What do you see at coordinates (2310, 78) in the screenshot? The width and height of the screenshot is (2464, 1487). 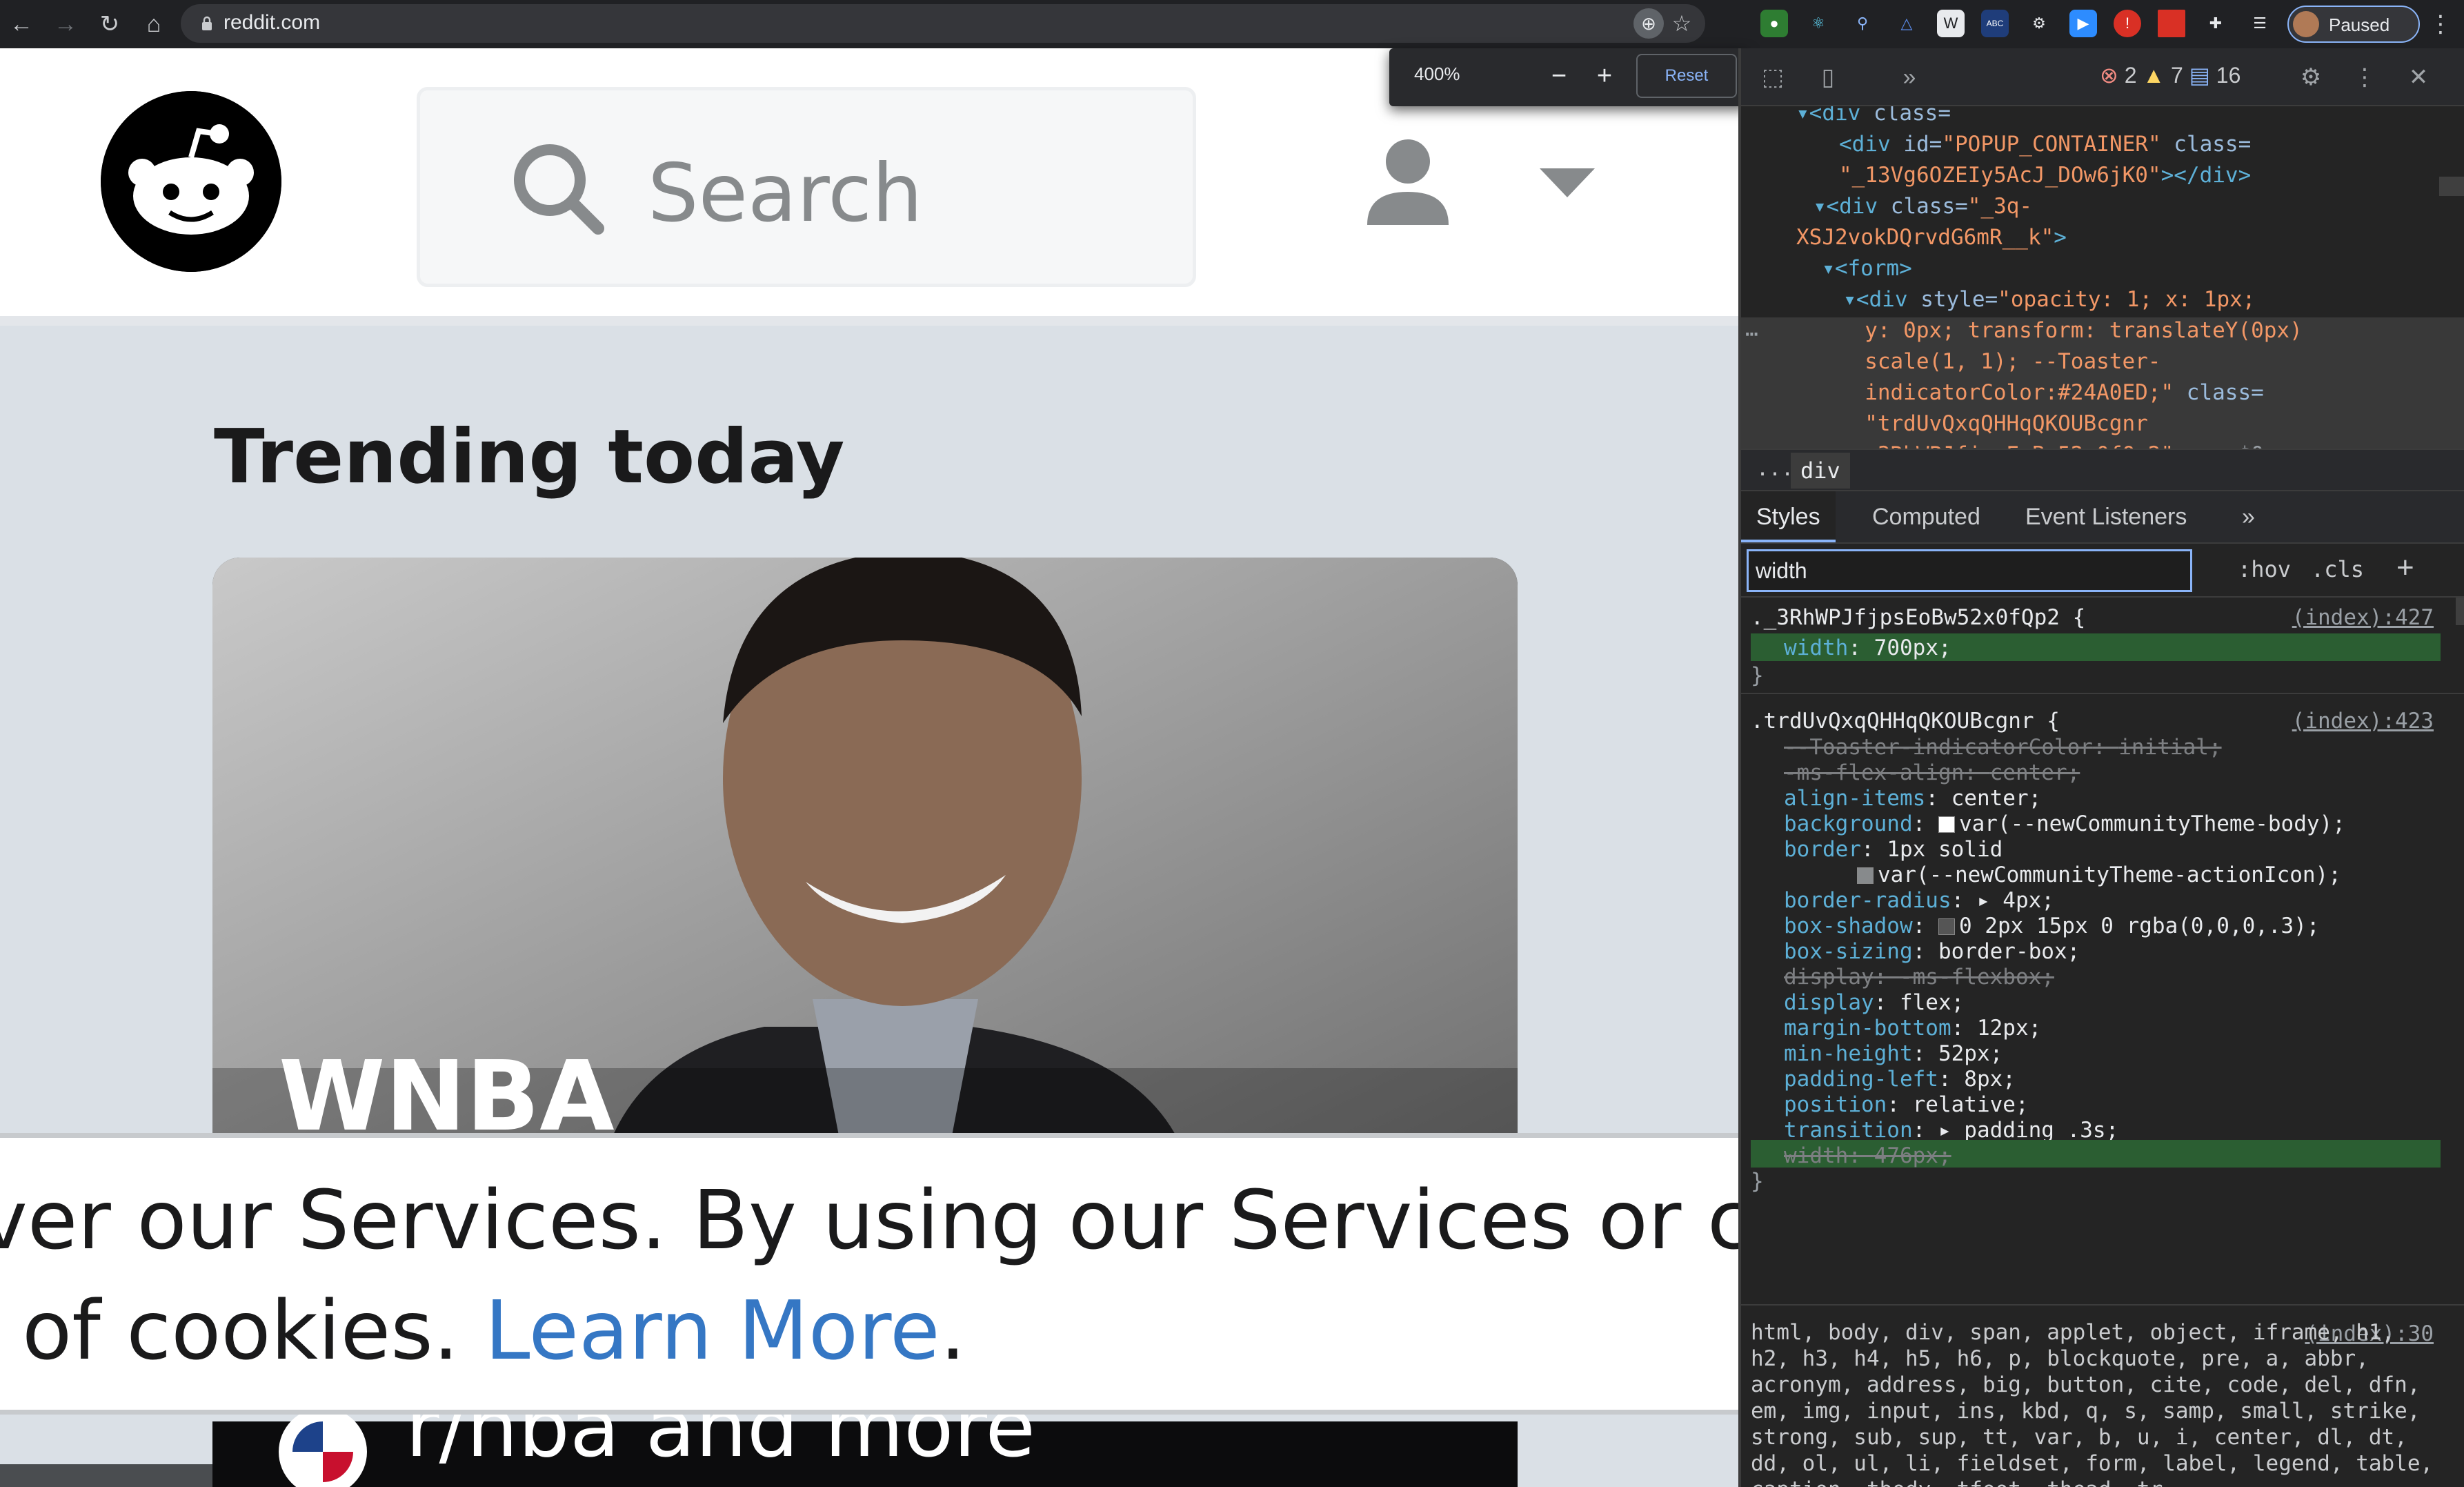 I see `settings-gear-icon: ⚙` at bounding box center [2310, 78].